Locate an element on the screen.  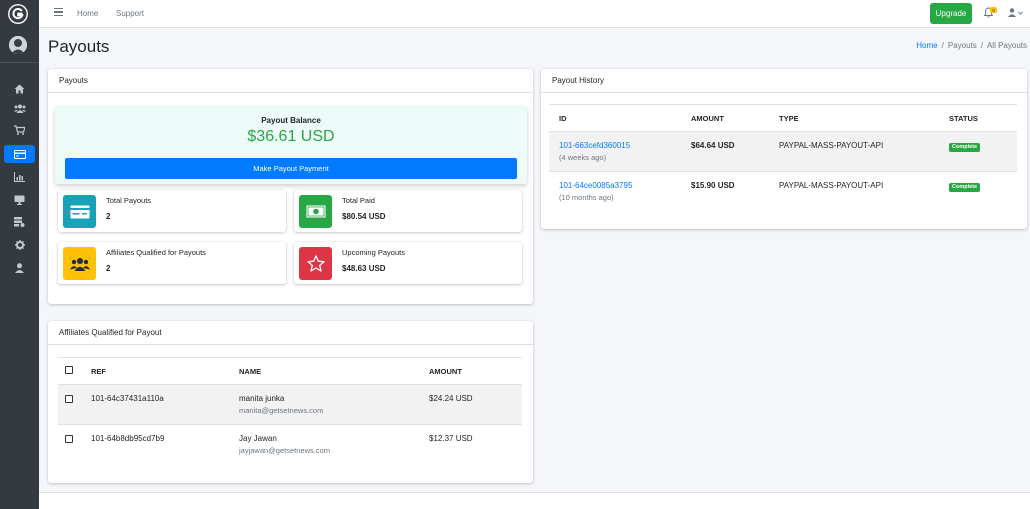
breadcrumb-payouts: Payouts is located at coordinates (962, 45).